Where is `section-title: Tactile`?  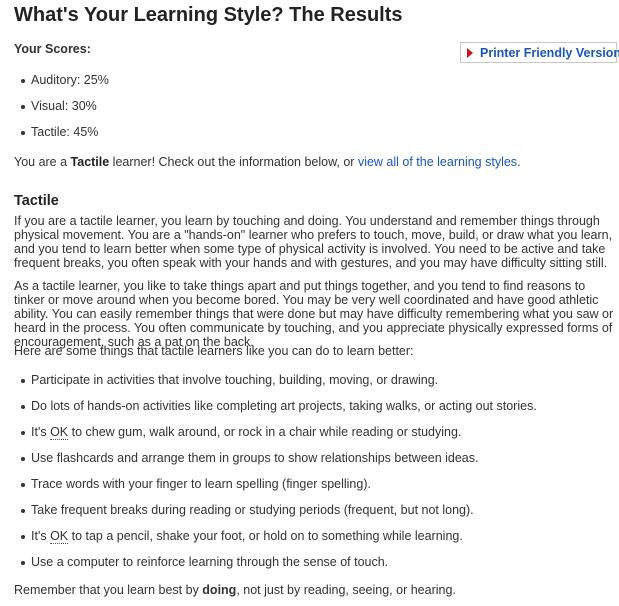
section-title: Tactile is located at coordinates (36, 201).